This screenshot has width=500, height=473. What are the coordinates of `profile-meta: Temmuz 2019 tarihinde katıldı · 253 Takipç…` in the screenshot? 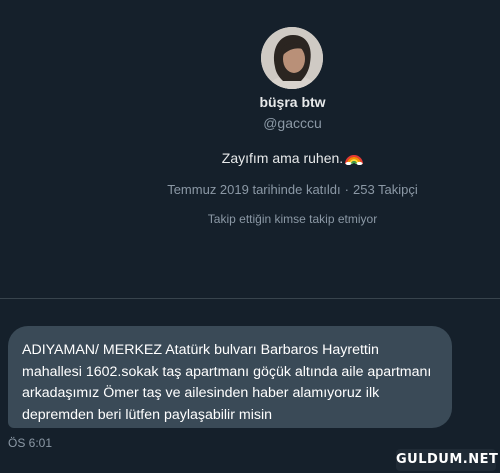 It's located at (250, 189).